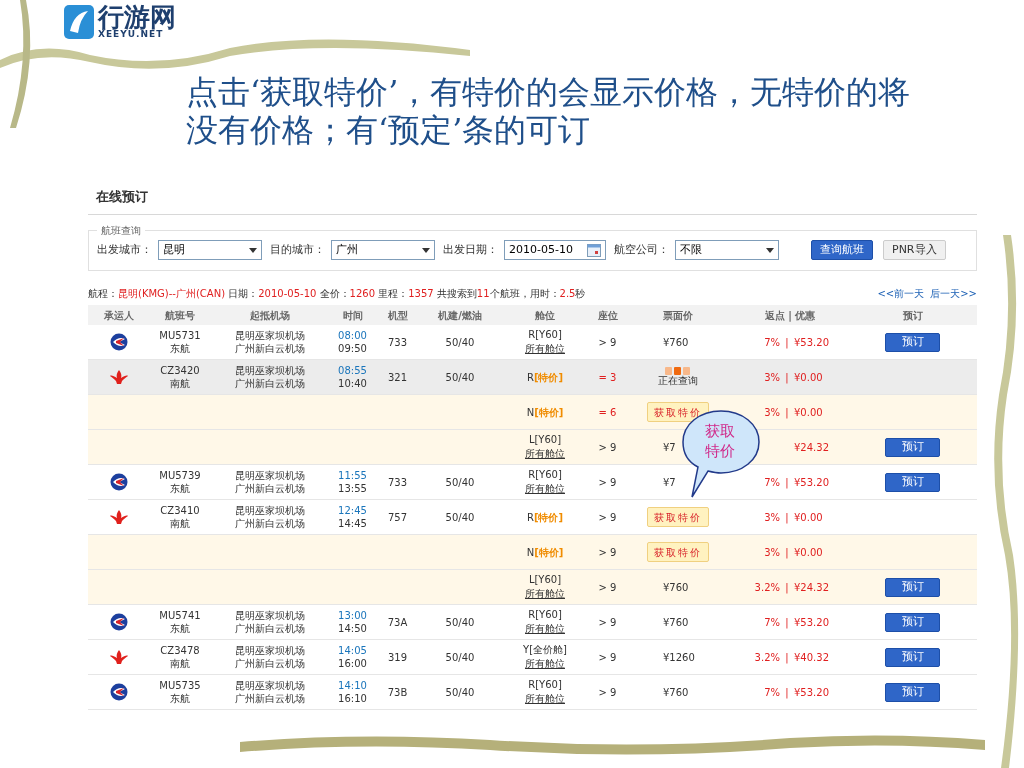 This screenshot has height=768, width=1024. What do you see at coordinates (470, 249) in the screenshot?
I see `field-label: 出发日期：` at bounding box center [470, 249].